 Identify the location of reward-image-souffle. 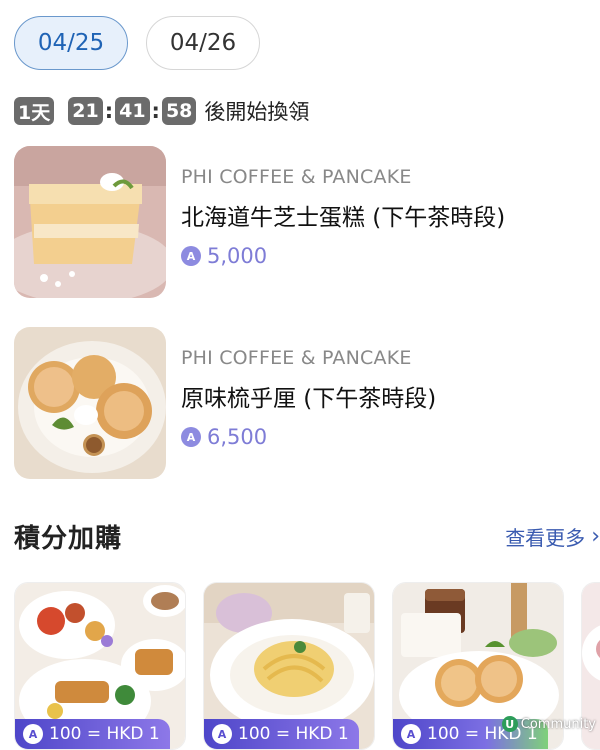
(90, 403).